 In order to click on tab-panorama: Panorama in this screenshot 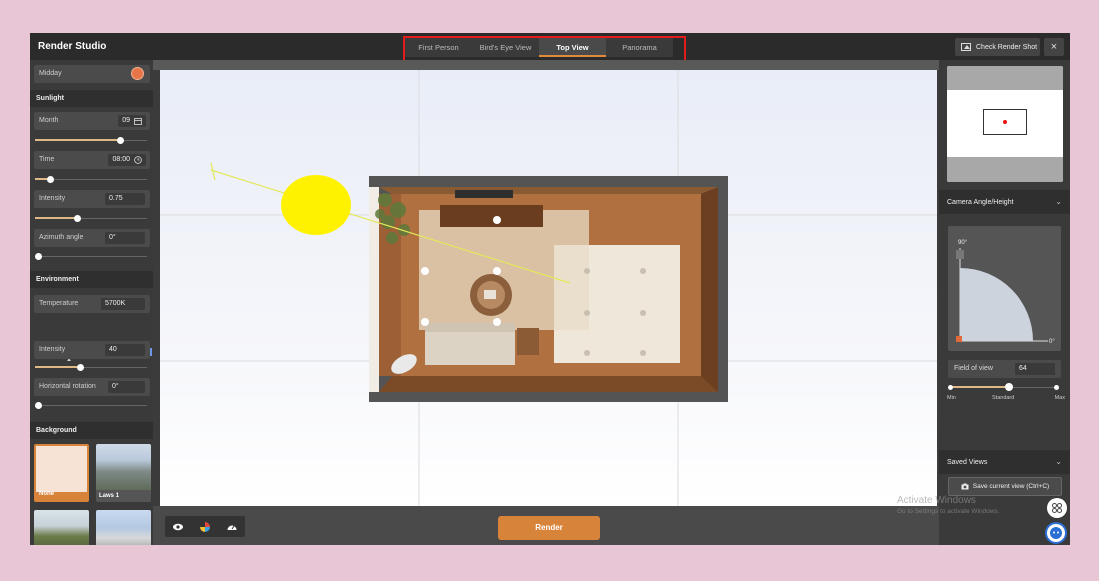, I will do `click(639, 47)`.